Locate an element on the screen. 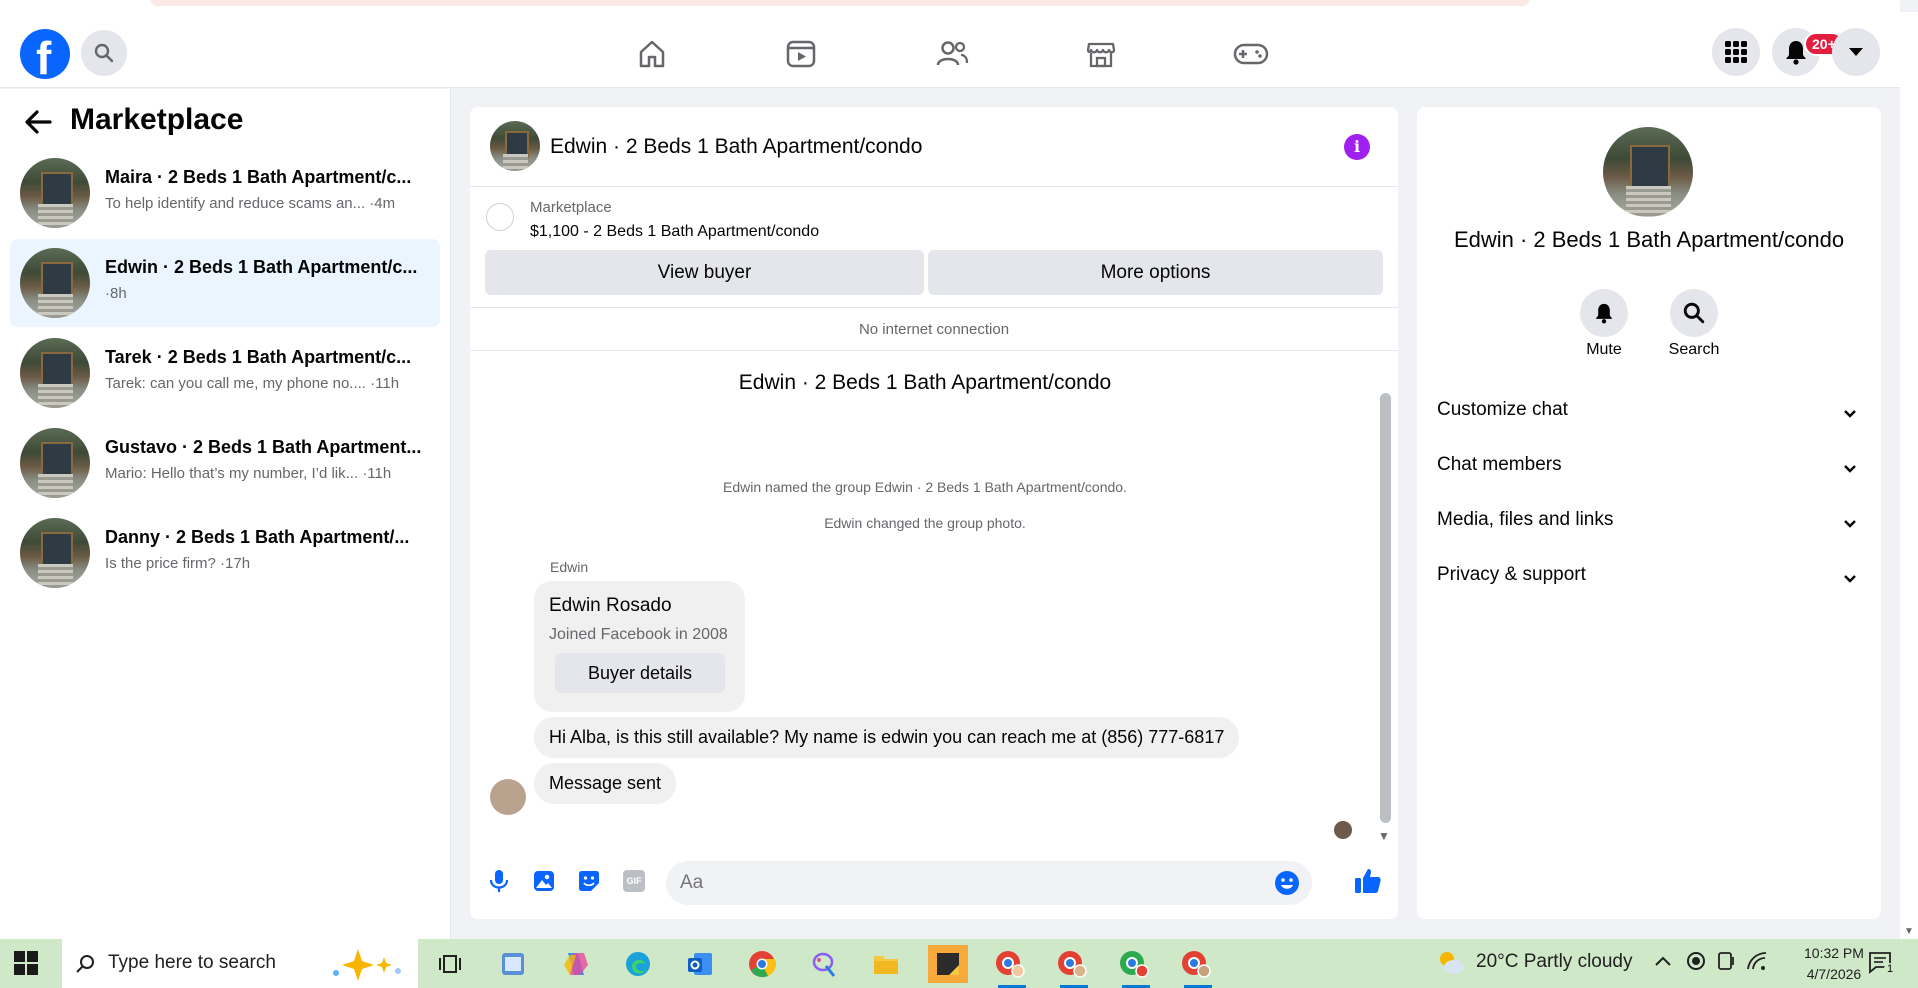  taskbar-search: Type here to search is located at coordinates (240, 963).